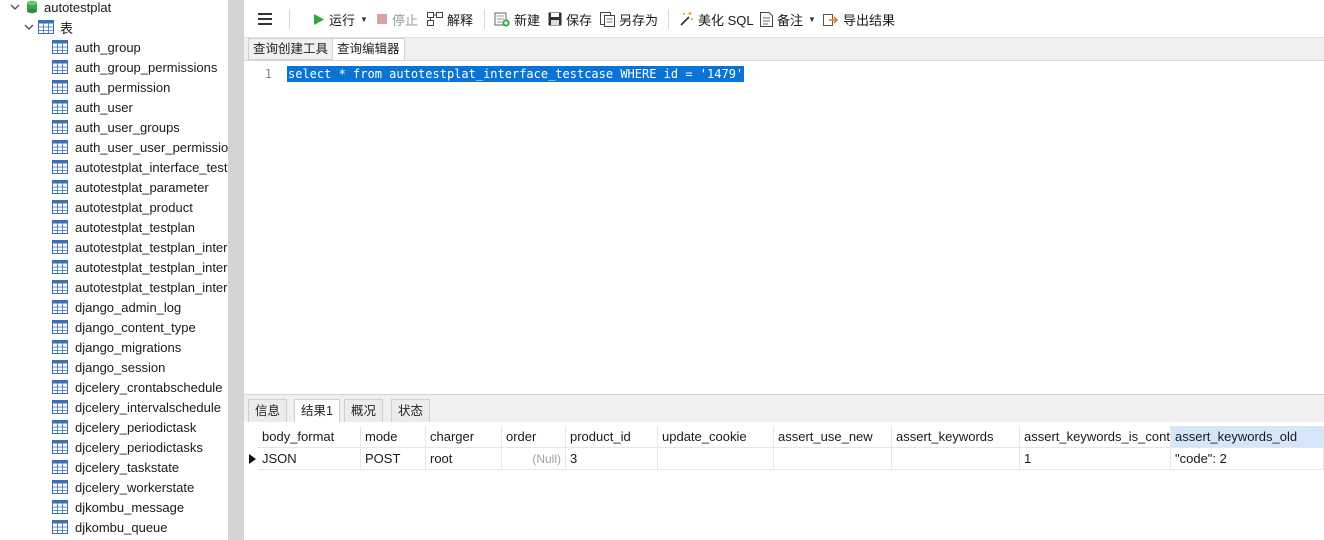 The image size is (1324, 540). What do you see at coordinates (309, 459) in the screenshot?
I see `grid-cell: JSON` at bounding box center [309, 459].